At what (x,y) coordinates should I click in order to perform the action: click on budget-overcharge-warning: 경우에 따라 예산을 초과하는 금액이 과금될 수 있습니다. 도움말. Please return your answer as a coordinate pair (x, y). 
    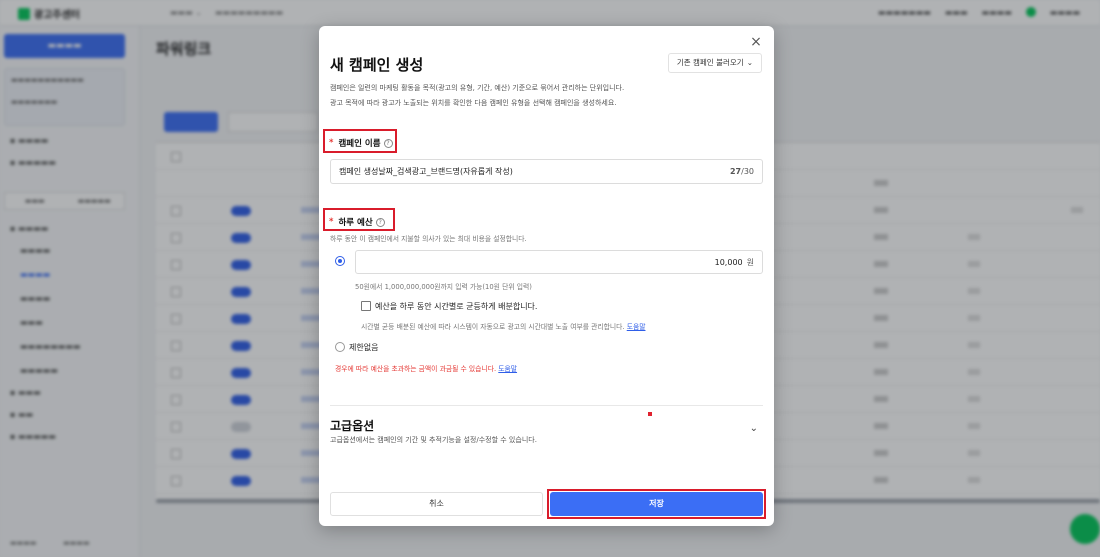
    Looking at the image, I should click on (426, 368).